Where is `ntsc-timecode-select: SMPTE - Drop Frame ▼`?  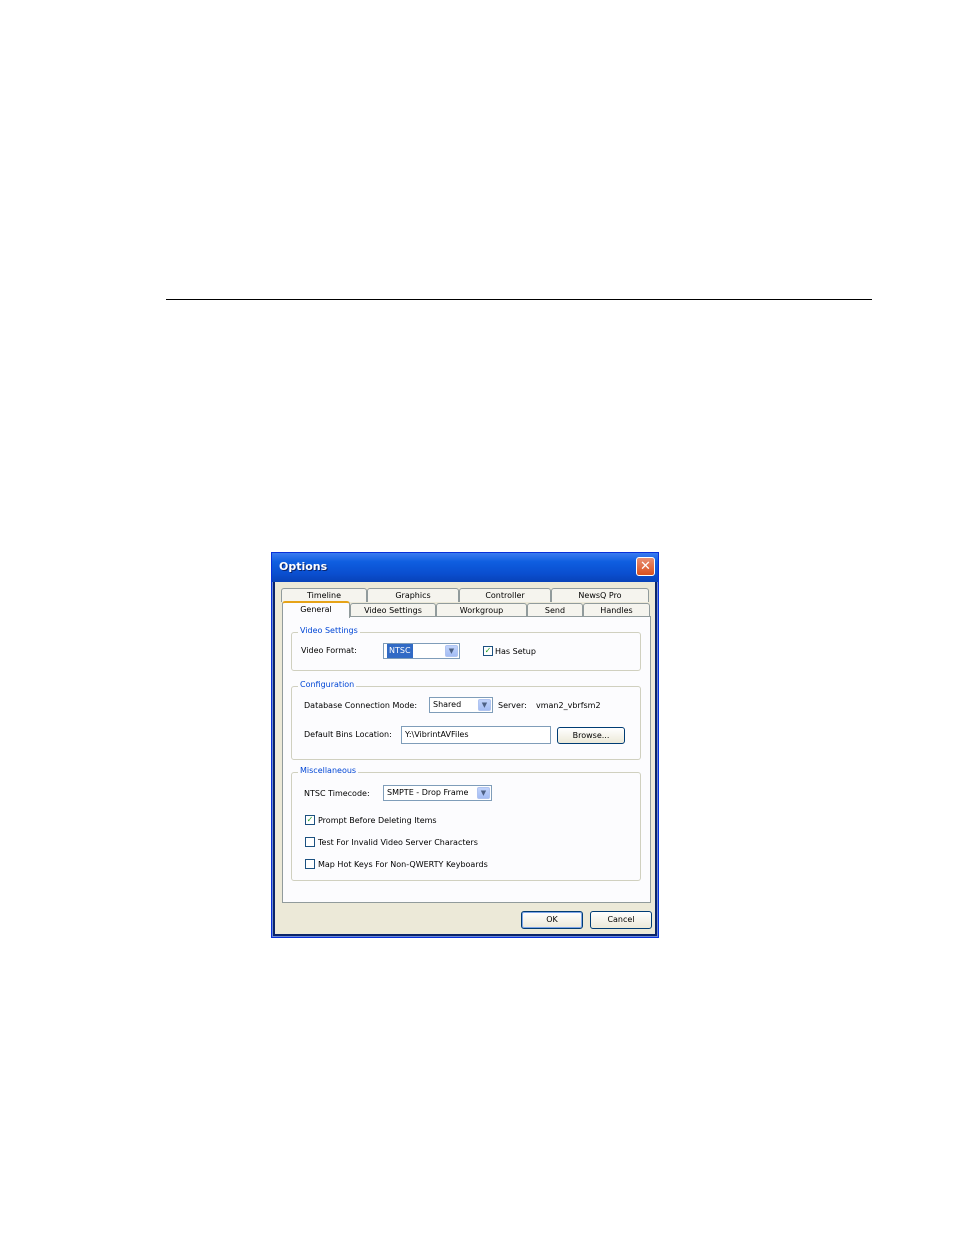
ntsc-timecode-select: SMPTE - Drop Frame ▼ is located at coordinates (437, 793).